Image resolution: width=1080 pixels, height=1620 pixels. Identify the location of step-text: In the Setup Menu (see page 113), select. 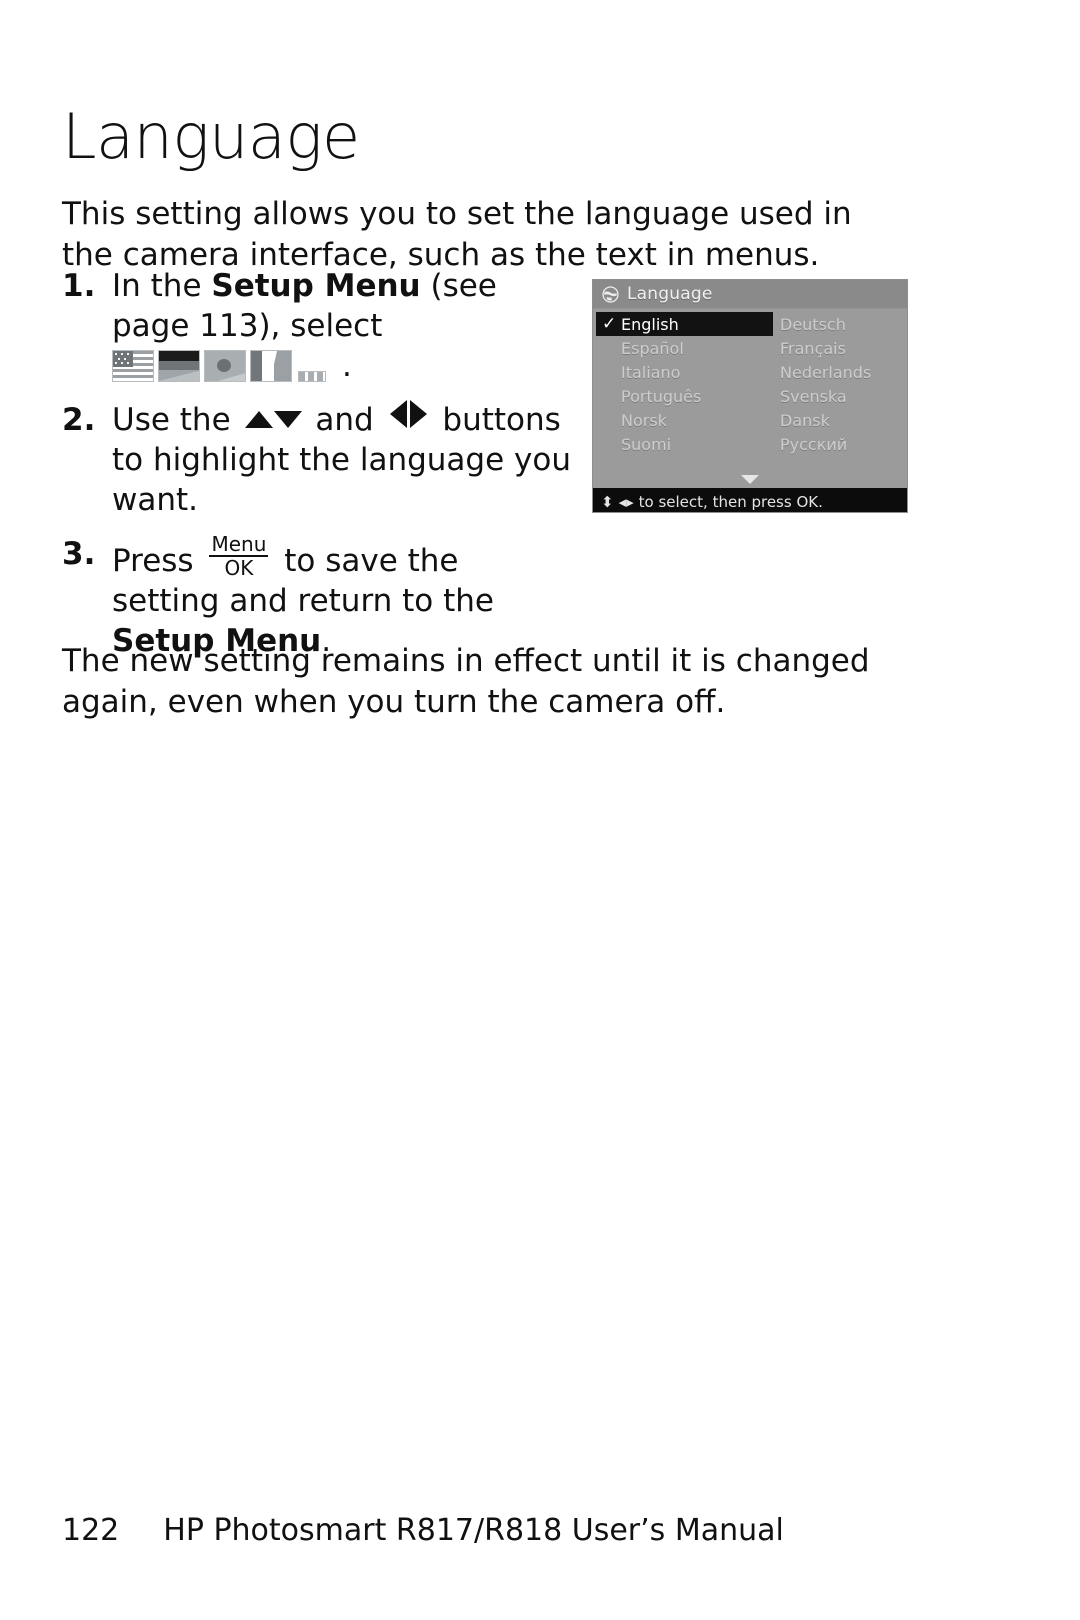
(342, 326).